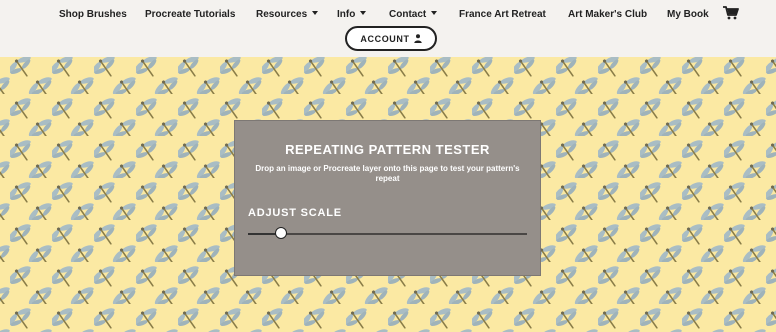  I want to click on panel-title: REPEATING PATTERN TESTER, so click(387, 149).